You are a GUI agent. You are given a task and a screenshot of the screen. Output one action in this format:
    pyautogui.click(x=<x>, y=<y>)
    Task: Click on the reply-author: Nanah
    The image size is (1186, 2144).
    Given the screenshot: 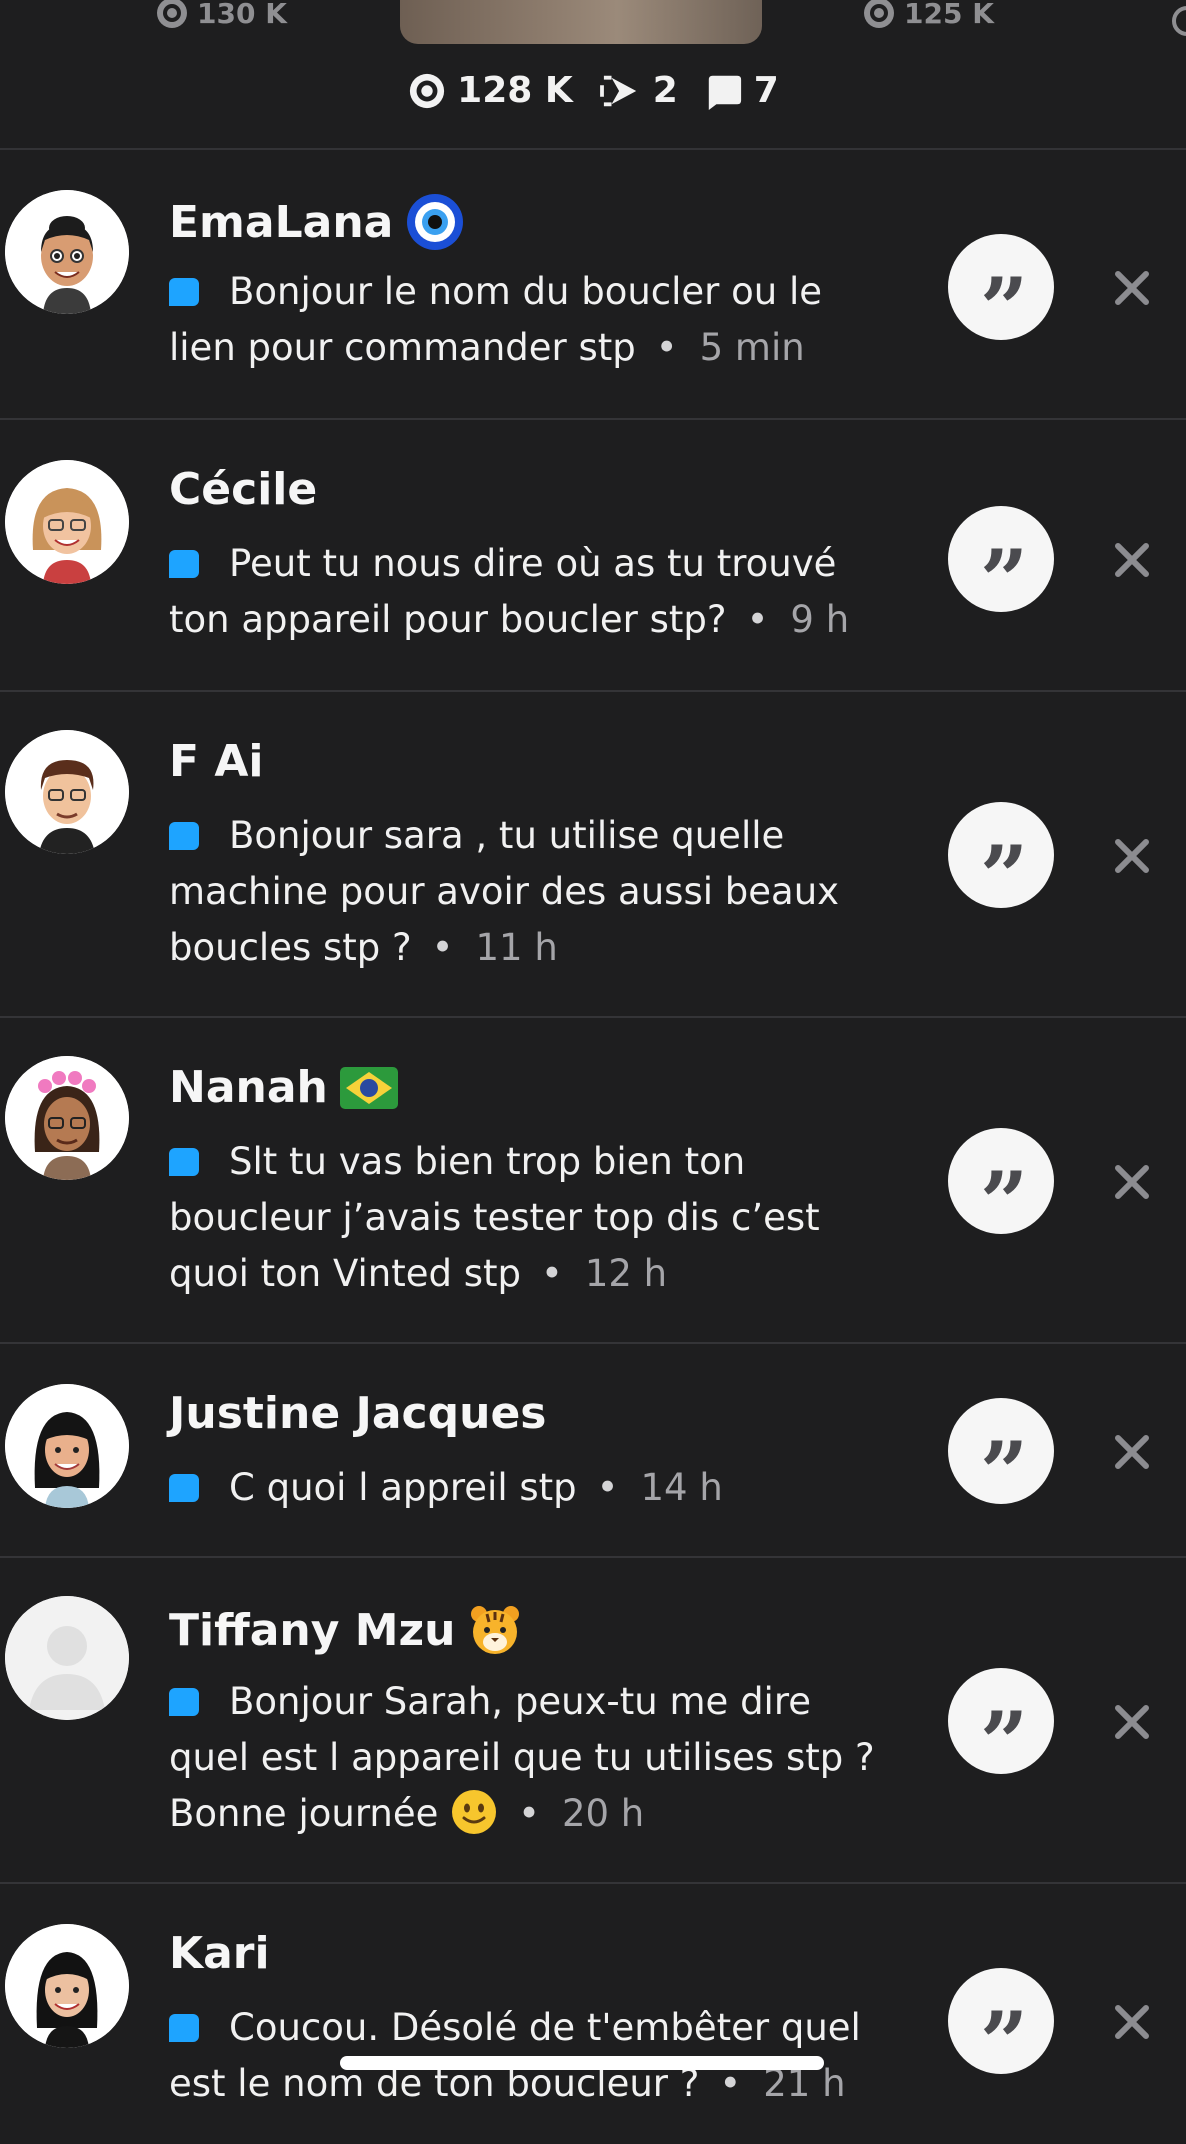 What is the action you would take?
    pyautogui.click(x=283, y=1087)
    